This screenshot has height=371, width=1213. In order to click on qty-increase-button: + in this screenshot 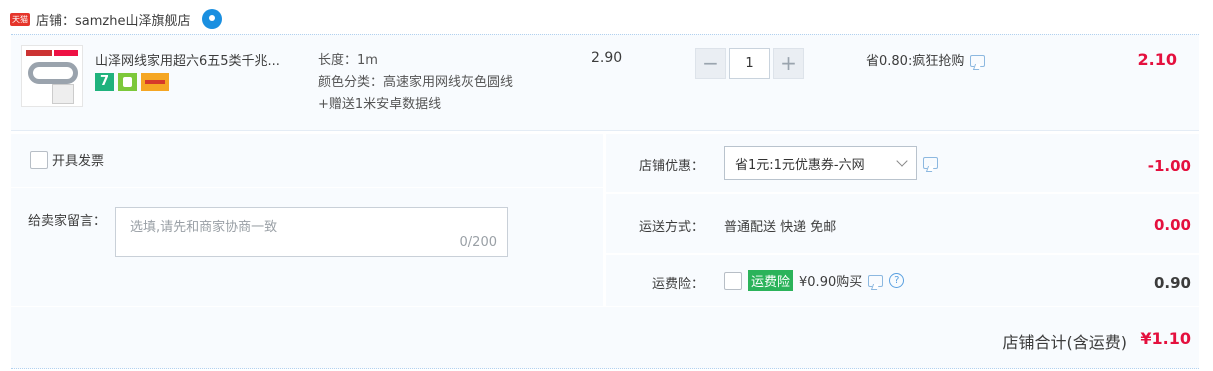, I will do `click(788, 63)`.